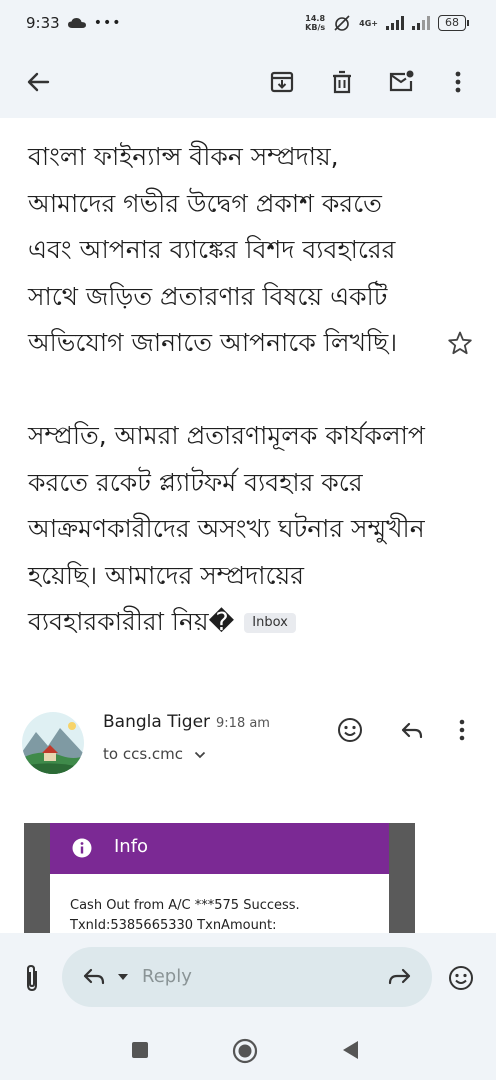 Image resolution: width=496 pixels, height=1080 pixels. I want to click on transaction-line-2: TxnId:5385665330 TxnAmount:, so click(173, 925).